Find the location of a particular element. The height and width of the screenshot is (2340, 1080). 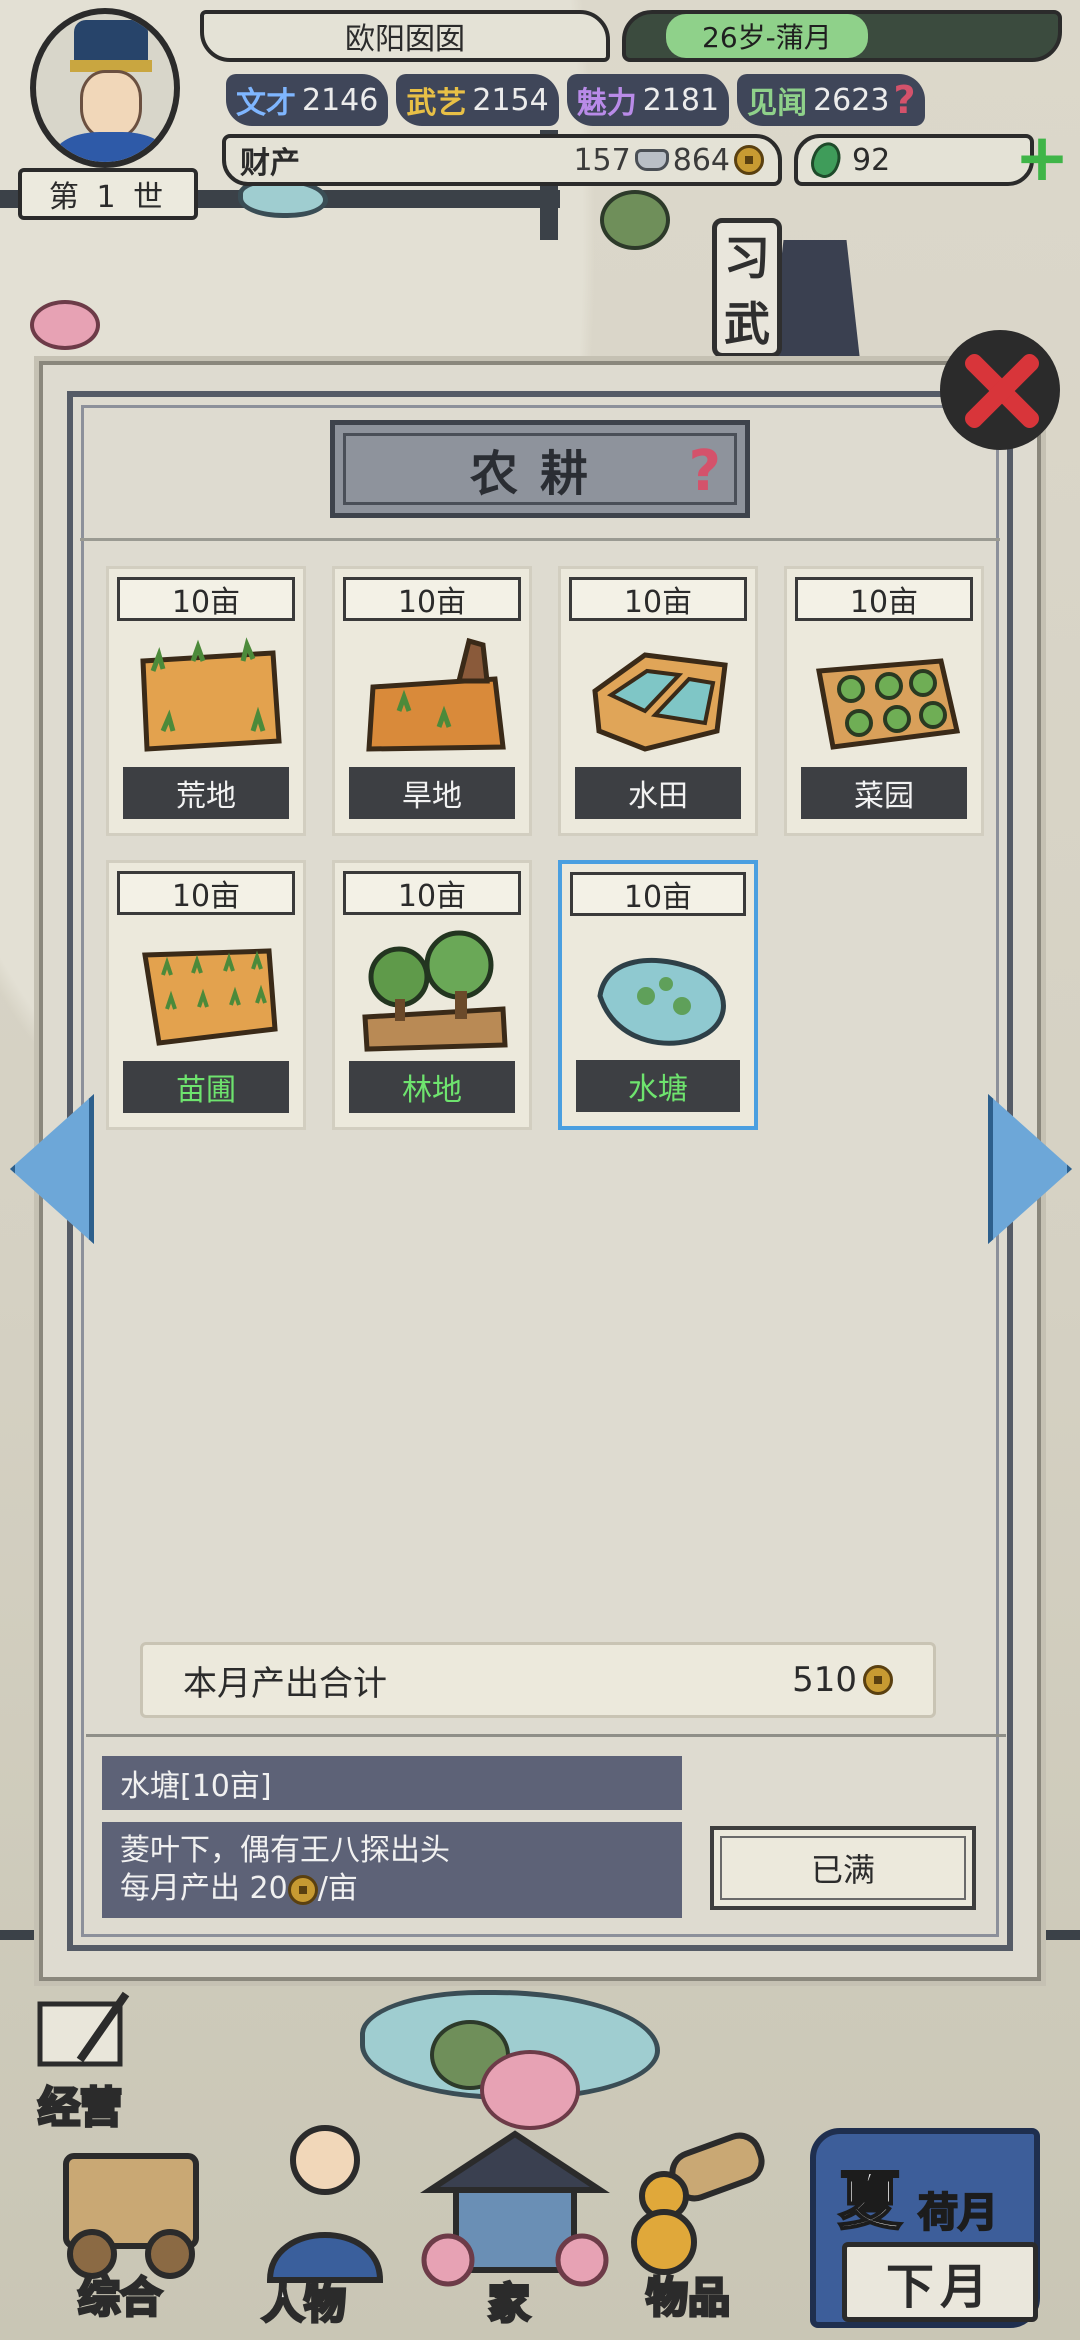

stat-value: 2154 is located at coordinates (510, 100).